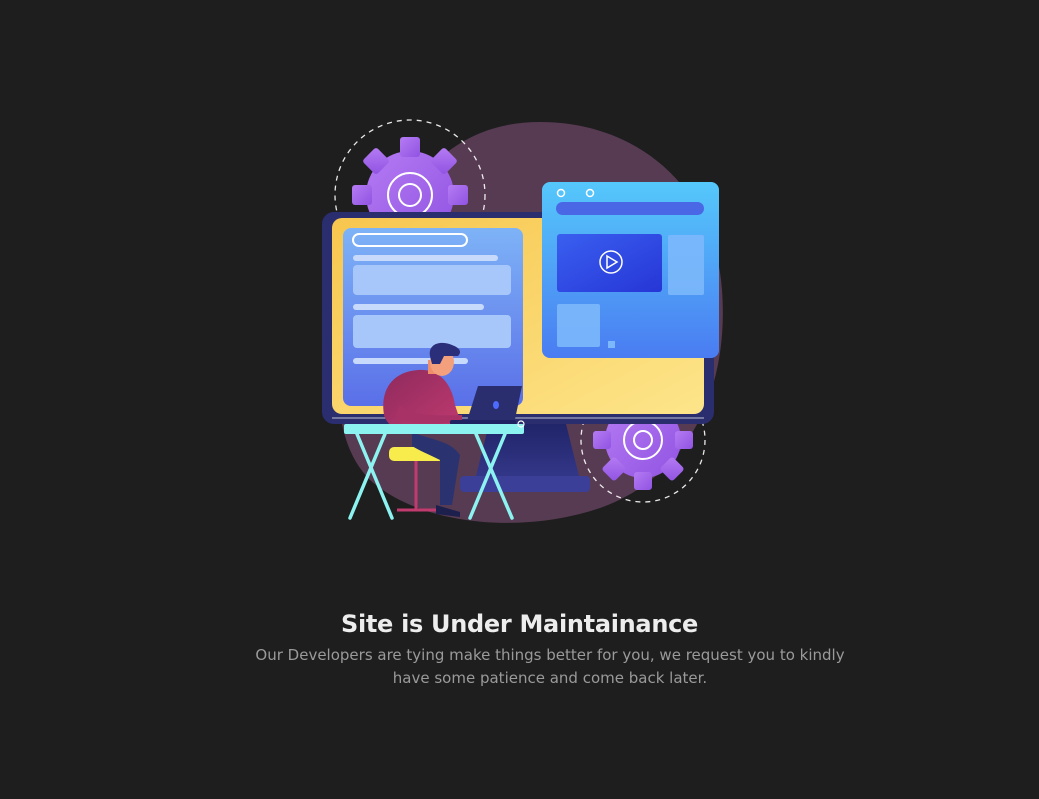  I want to click on window-address-bar, so click(630, 208).